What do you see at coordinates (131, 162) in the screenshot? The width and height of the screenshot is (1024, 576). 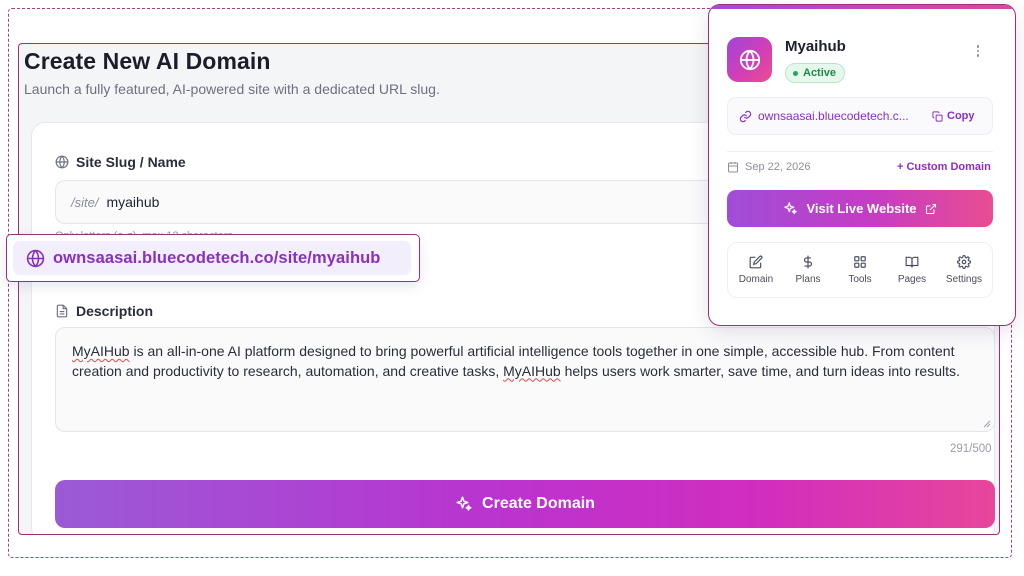 I see `slug-label-text: Site Slug / Name` at bounding box center [131, 162].